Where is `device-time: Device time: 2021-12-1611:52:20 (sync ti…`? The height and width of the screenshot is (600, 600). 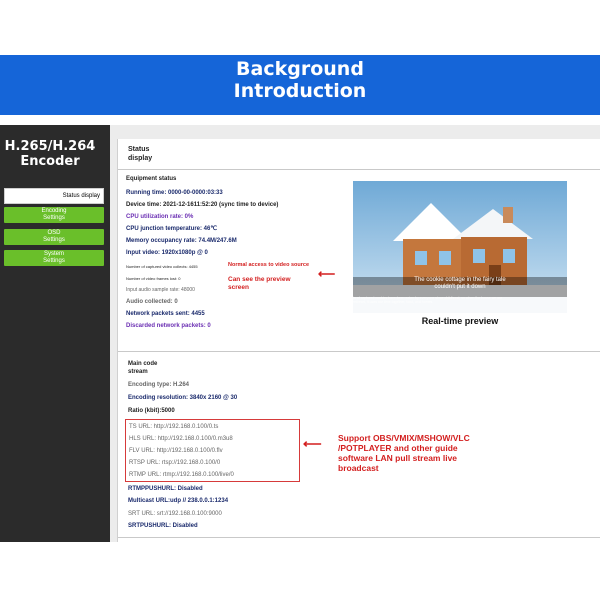
device-time: Device time: 2021-12-1611:52:20 (sync ti… is located at coordinates (202, 205).